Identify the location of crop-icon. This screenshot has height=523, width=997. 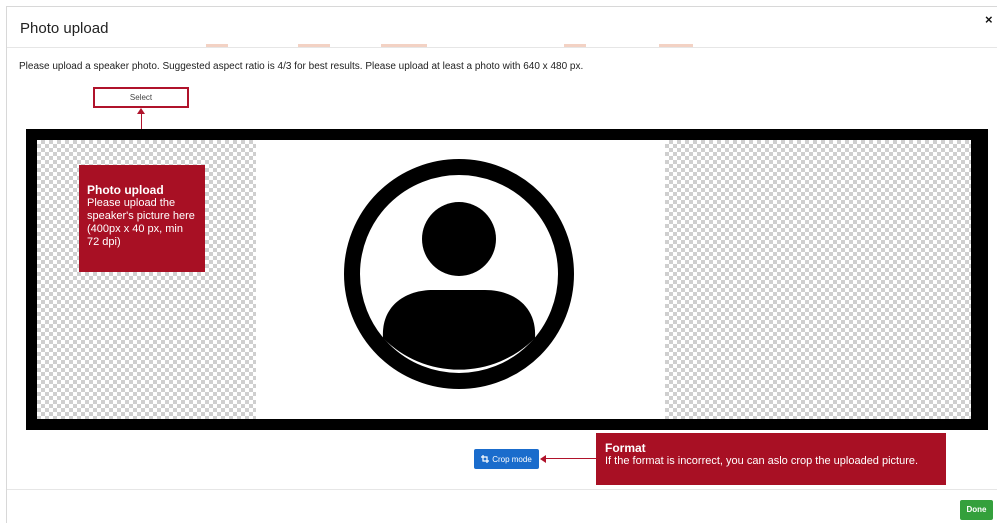
(485, 459).